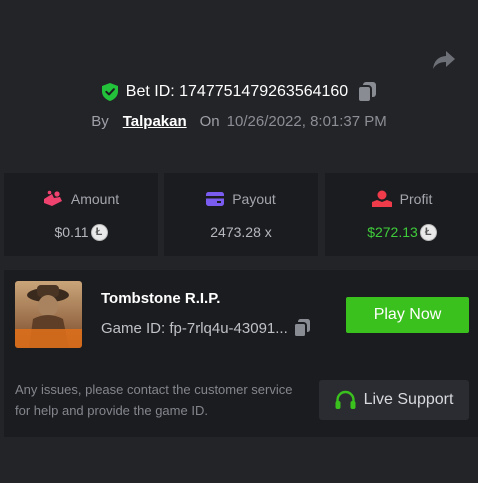 The image size is (478, 483). What do you see at coordinates (209, 121) in the screenshot?
I see `on-label: On` at bounding box center [209, 121].